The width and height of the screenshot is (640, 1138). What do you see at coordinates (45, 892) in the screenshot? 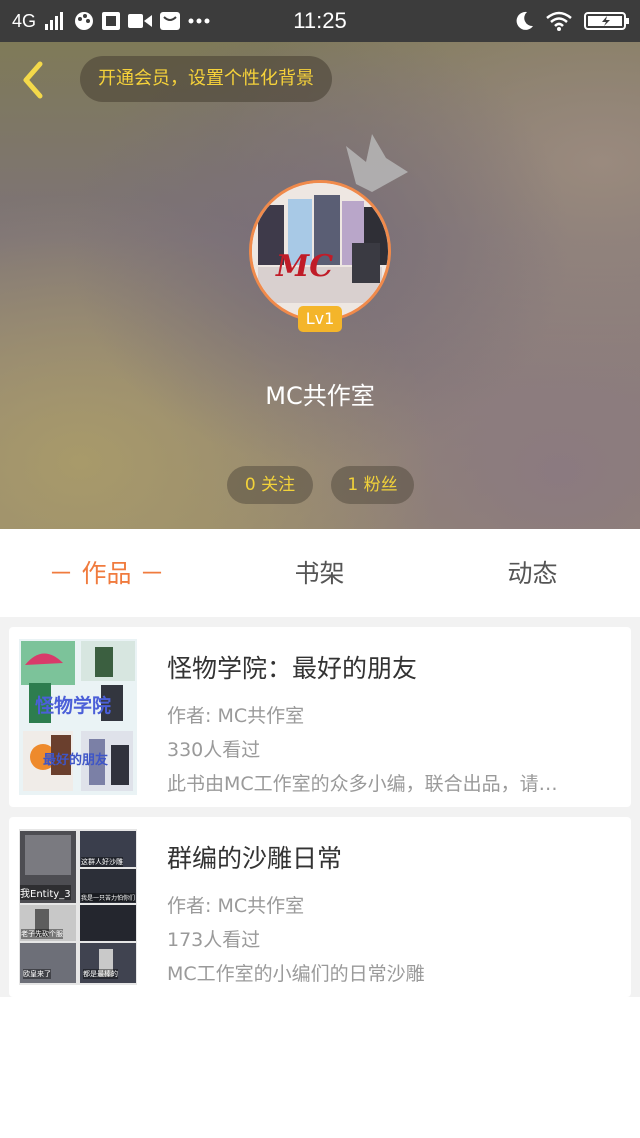
I see `cover-caption: 我Entity_3` at bounding box center [45, 892].